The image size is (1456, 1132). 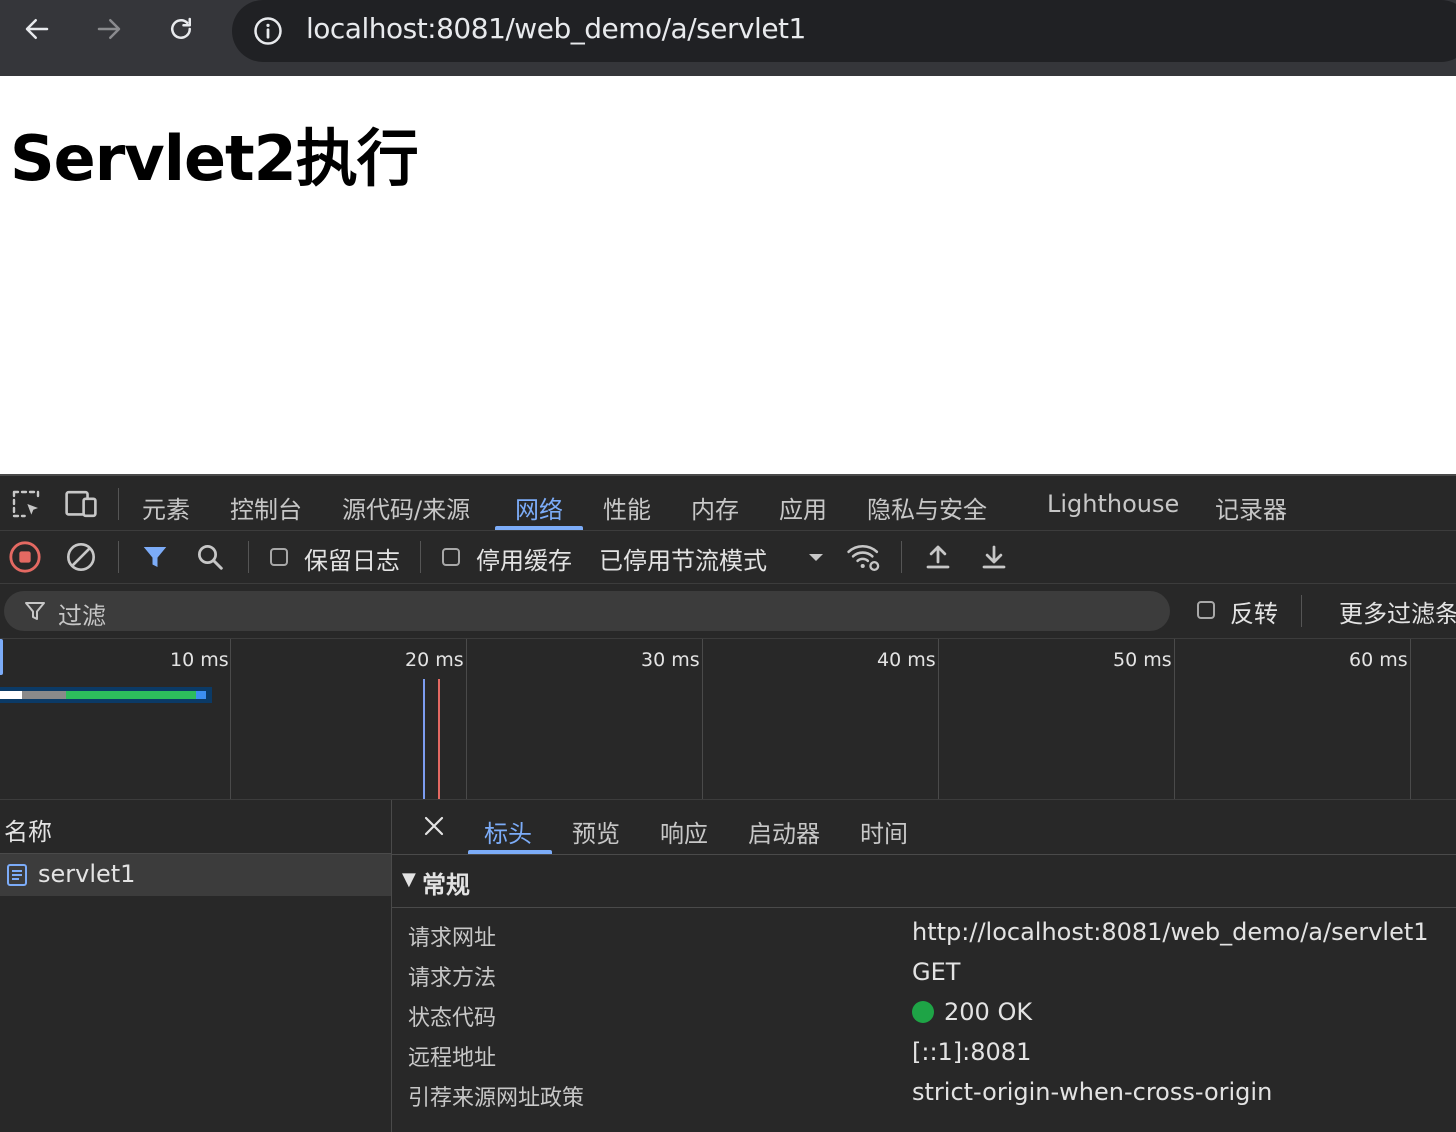 I want to click on header-value: strict-origin-when-cross-origin, so click(x=1092, y=1092).